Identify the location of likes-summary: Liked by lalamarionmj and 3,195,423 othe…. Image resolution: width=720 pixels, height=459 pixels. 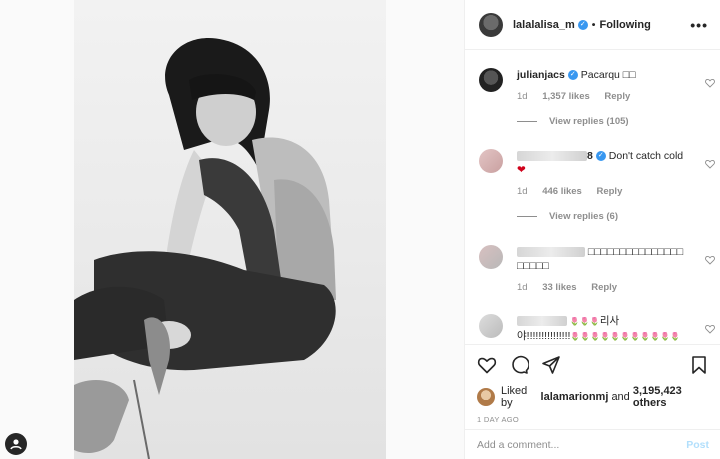
(593, 397).